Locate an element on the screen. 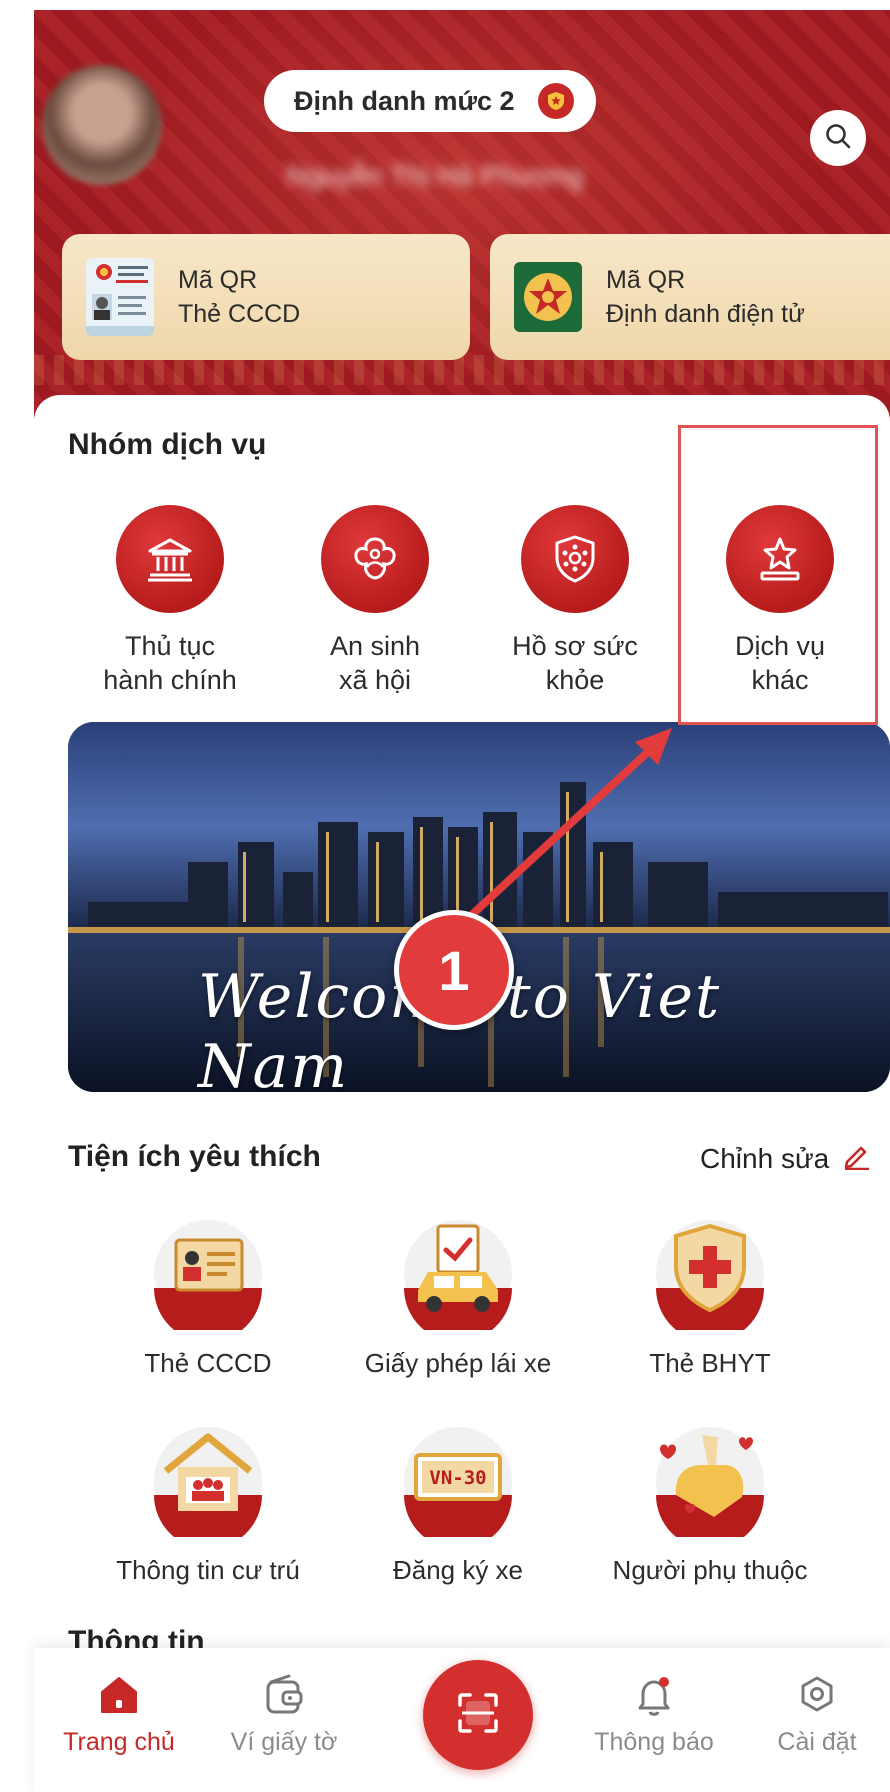 The height and width of the screenshot is (1792, 890). favorite-label: Đăng ký xe is located at coordinates (458, 1570).